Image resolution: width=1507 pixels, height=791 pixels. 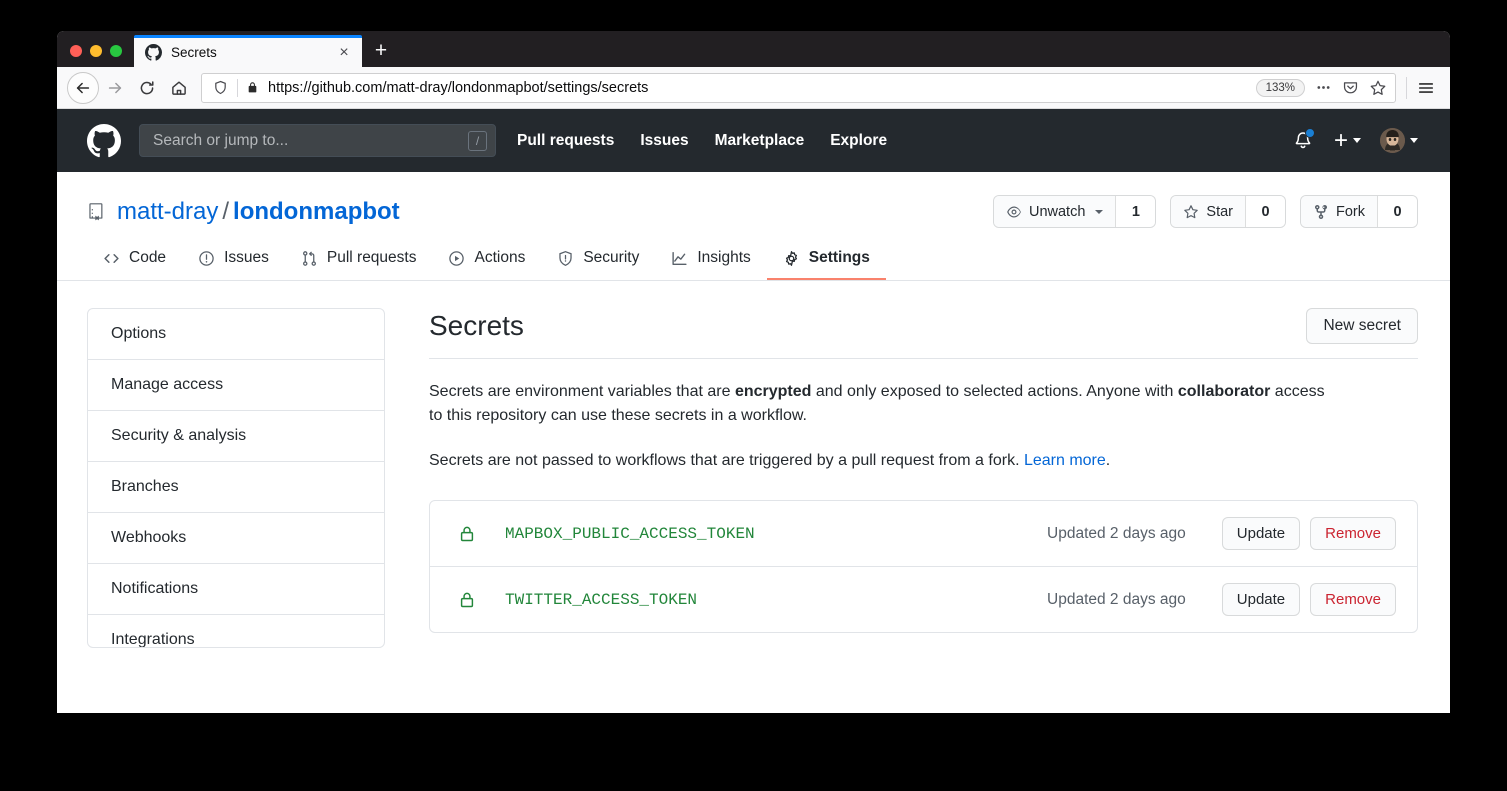 What do you see at coordinates (317, 140) in the screenshot?
I see `search-input: Search or jump to... /` at bounding box center [317, 140].